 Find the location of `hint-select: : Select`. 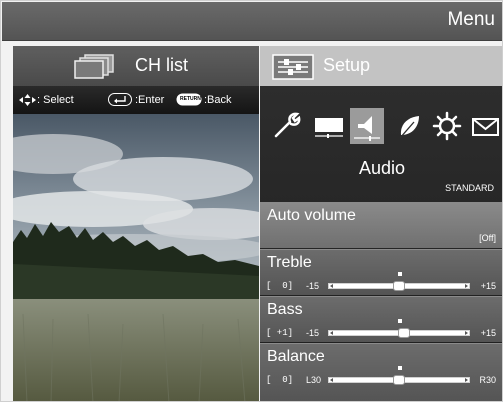

hint-select: : Select is located at coordinates (55, 100).